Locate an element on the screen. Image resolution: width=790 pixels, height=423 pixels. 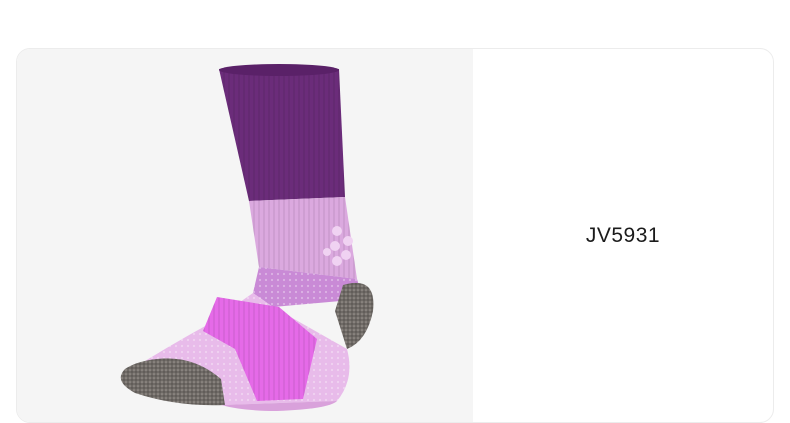
sock-heel is located at coordinates (354, 315).